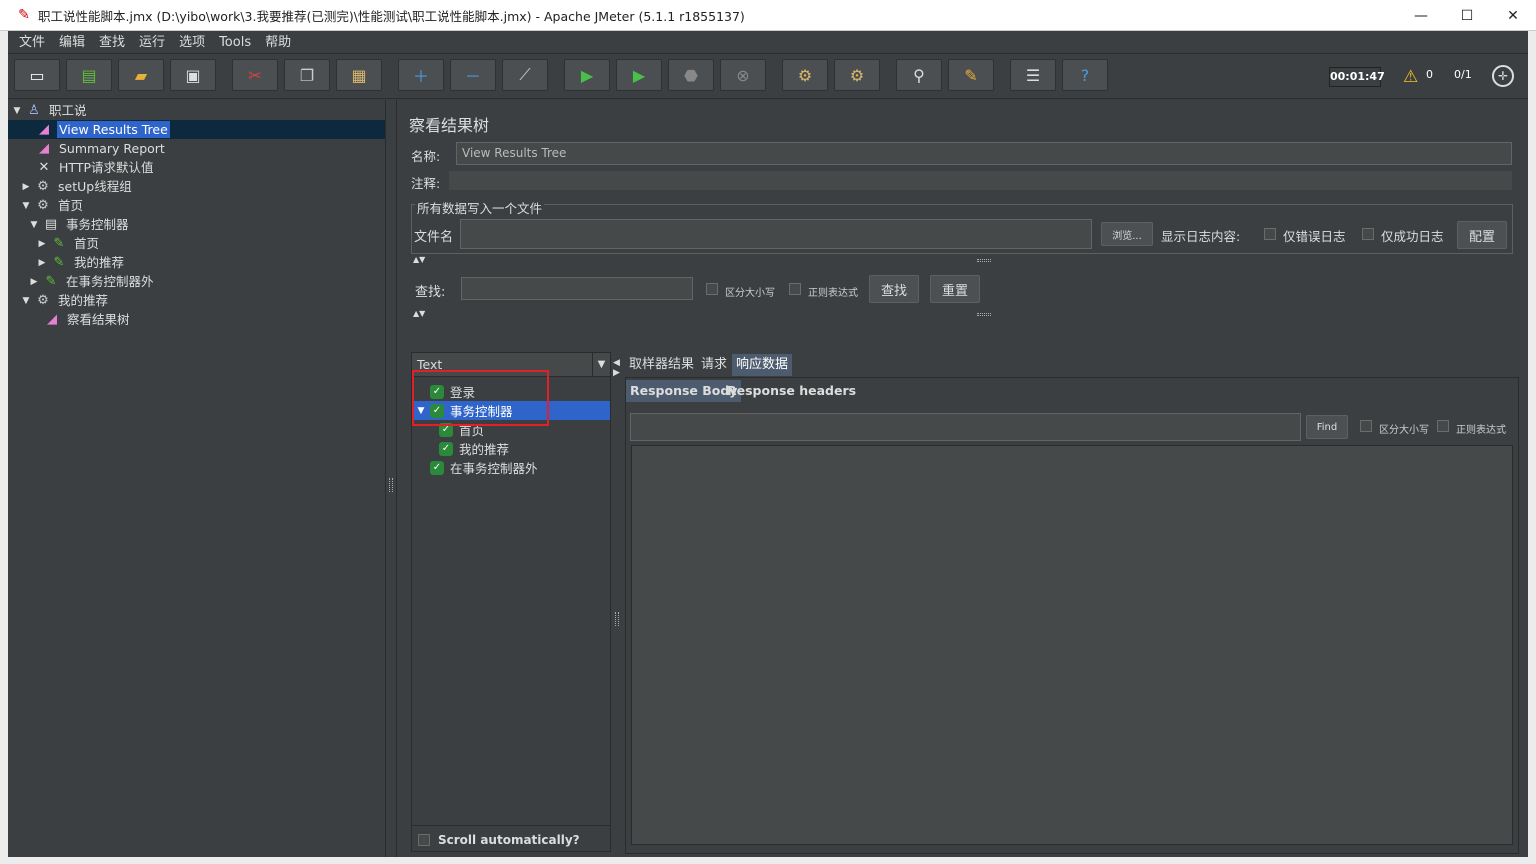 The image size is (1536, 864). What do you see at coordinates (1503, 76) in the screenshot?
I see `remote-globe-icon: ✛` at bounding box center [1503, 76].